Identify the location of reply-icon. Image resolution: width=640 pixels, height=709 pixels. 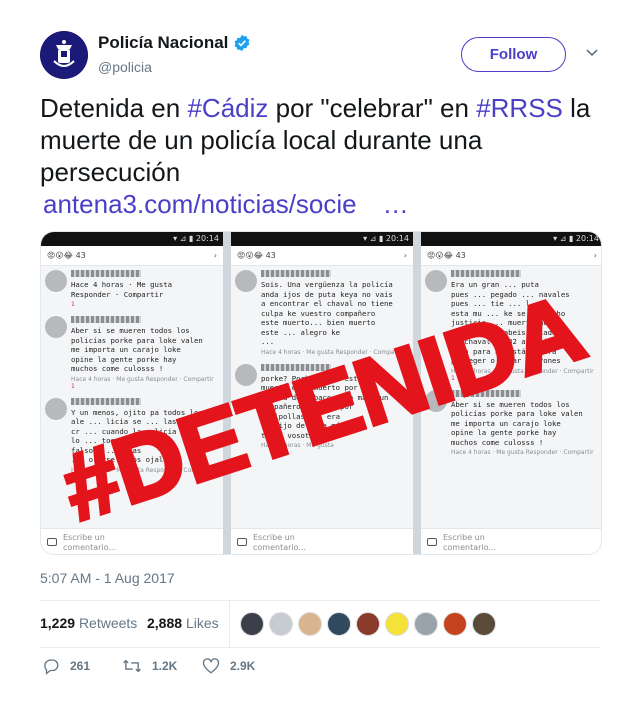
(51, 666).